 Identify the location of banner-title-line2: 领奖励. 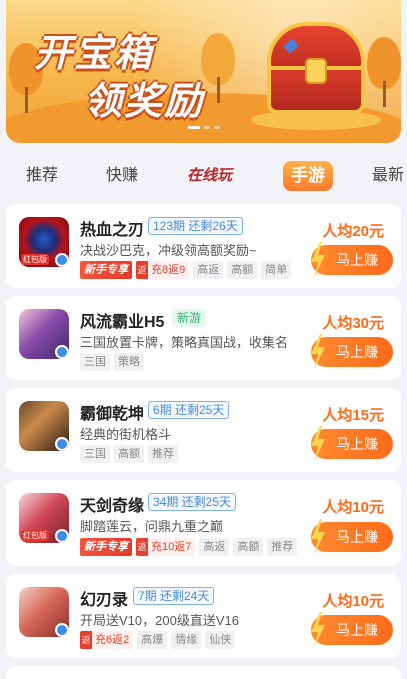
(144, 102).